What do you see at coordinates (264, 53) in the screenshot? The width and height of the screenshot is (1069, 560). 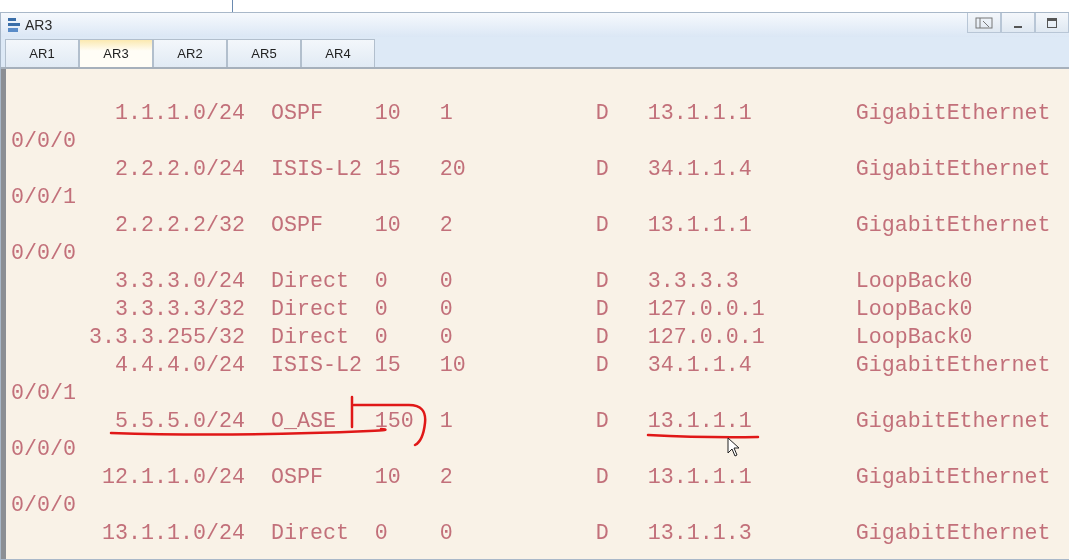 I see `tab: AR5` at bounding box center [264, 53].